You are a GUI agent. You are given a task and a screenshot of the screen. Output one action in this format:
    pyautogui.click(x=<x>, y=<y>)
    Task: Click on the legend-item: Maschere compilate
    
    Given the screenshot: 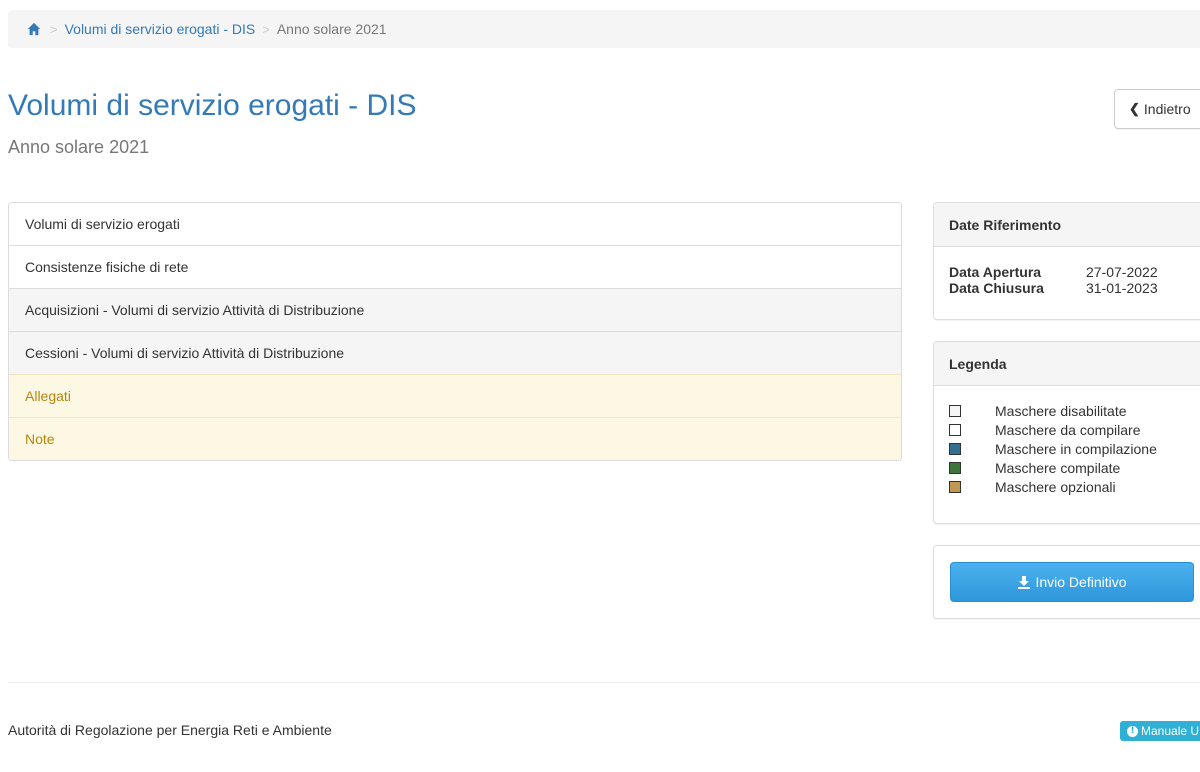 What is the action you would take?
    pyautogui.click(x=1074, y=467)
    